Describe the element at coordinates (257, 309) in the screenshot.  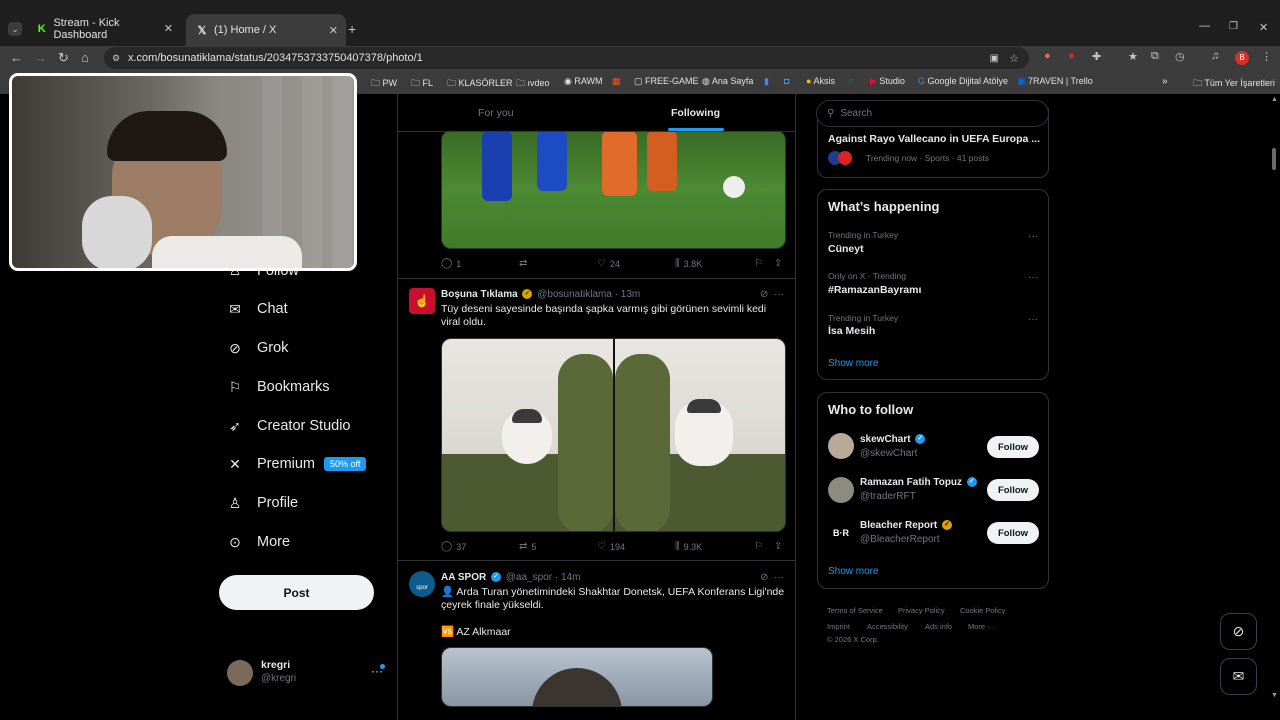
I see `nav-chat: ✉ Chat` at that location.